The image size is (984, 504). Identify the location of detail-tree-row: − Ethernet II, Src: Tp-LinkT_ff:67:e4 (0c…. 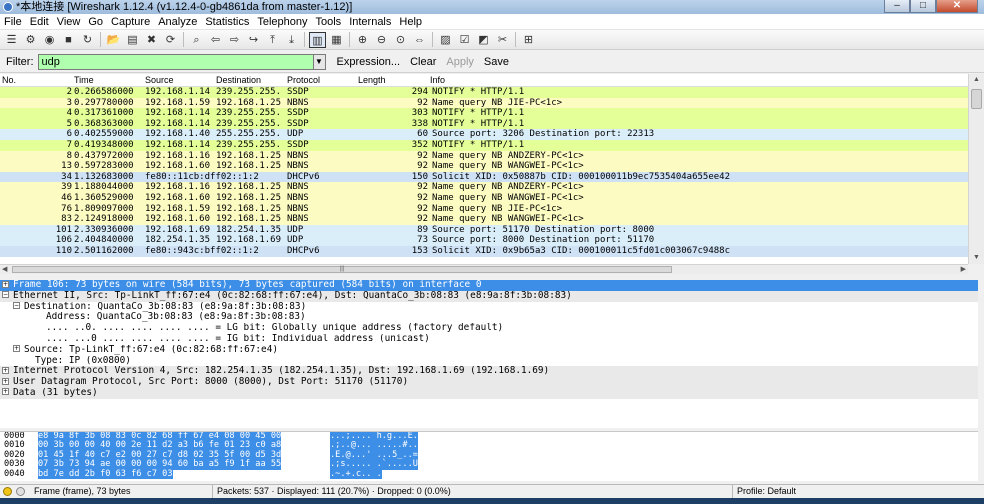
(489, 296).